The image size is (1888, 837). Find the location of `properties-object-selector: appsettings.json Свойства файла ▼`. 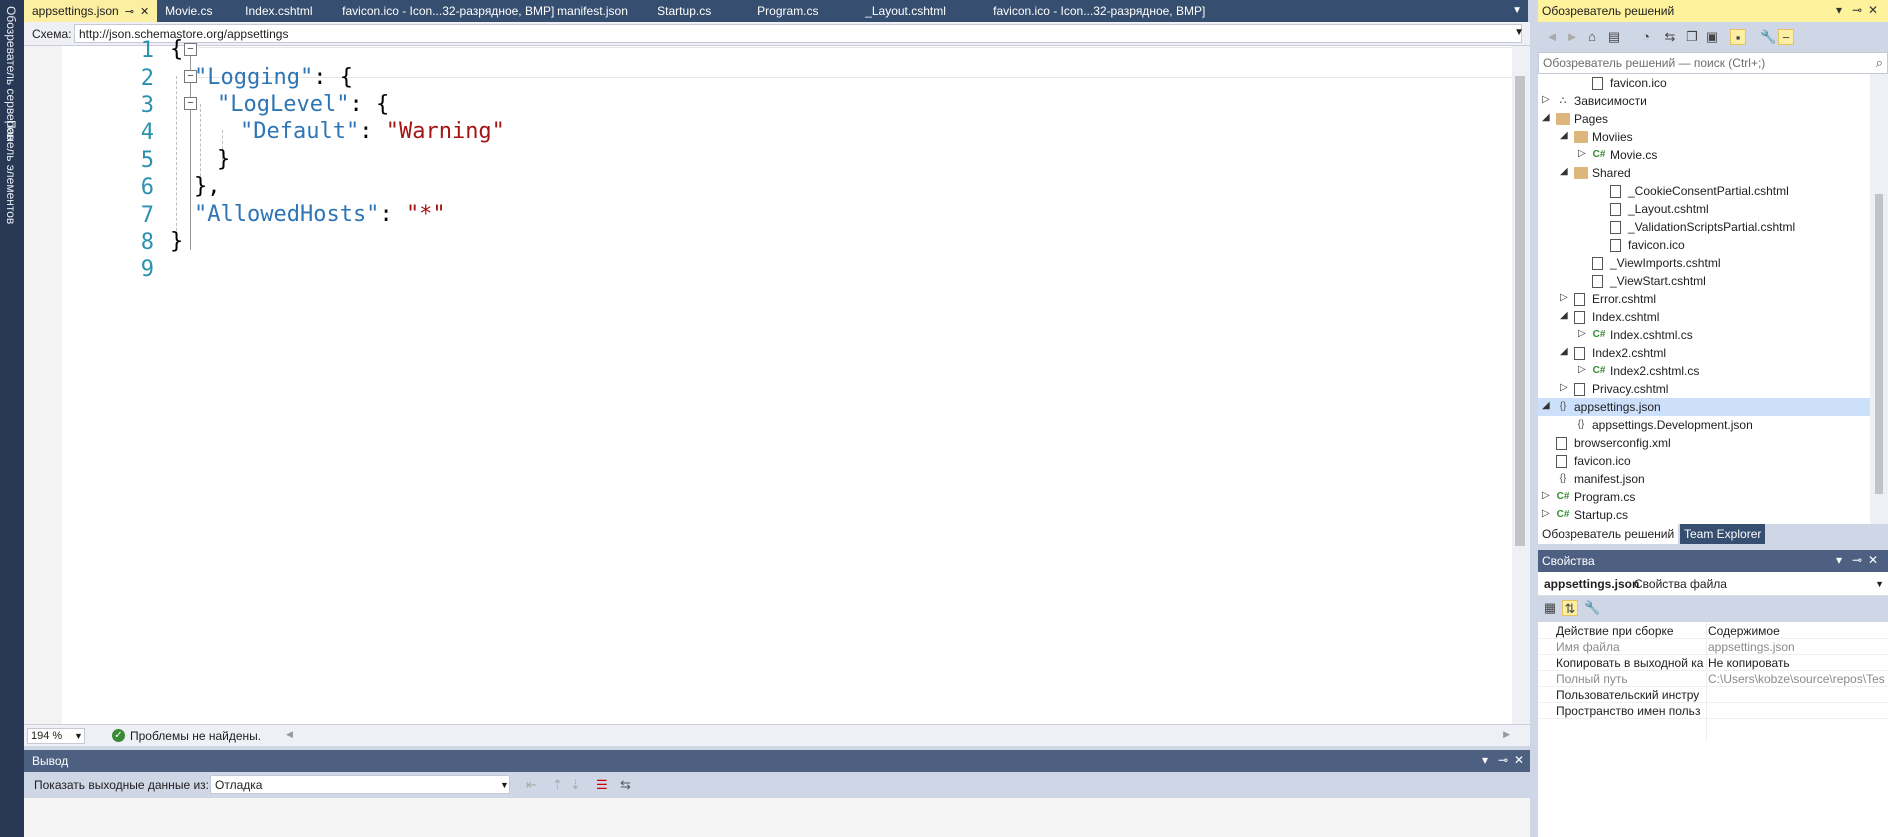

properties-object-selector: appsettings.json Свойства файла ▼ is located at coordinates (1713, 584).